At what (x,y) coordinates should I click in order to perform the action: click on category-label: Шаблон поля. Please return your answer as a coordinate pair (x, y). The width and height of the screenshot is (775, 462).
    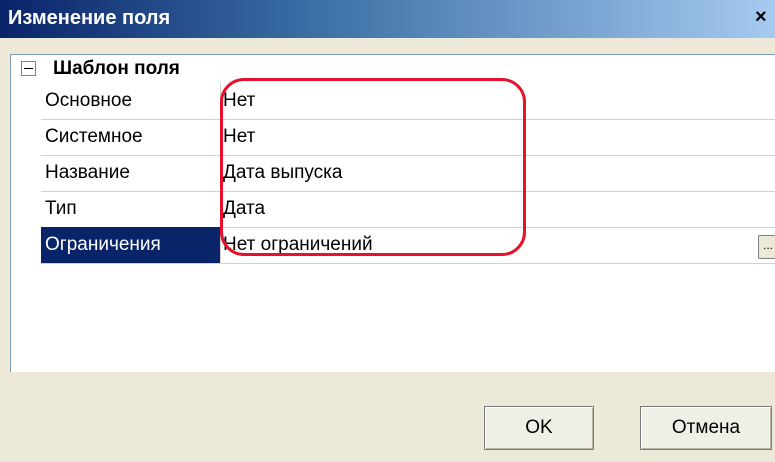
    Looking at the image, I should click on (116, 68).